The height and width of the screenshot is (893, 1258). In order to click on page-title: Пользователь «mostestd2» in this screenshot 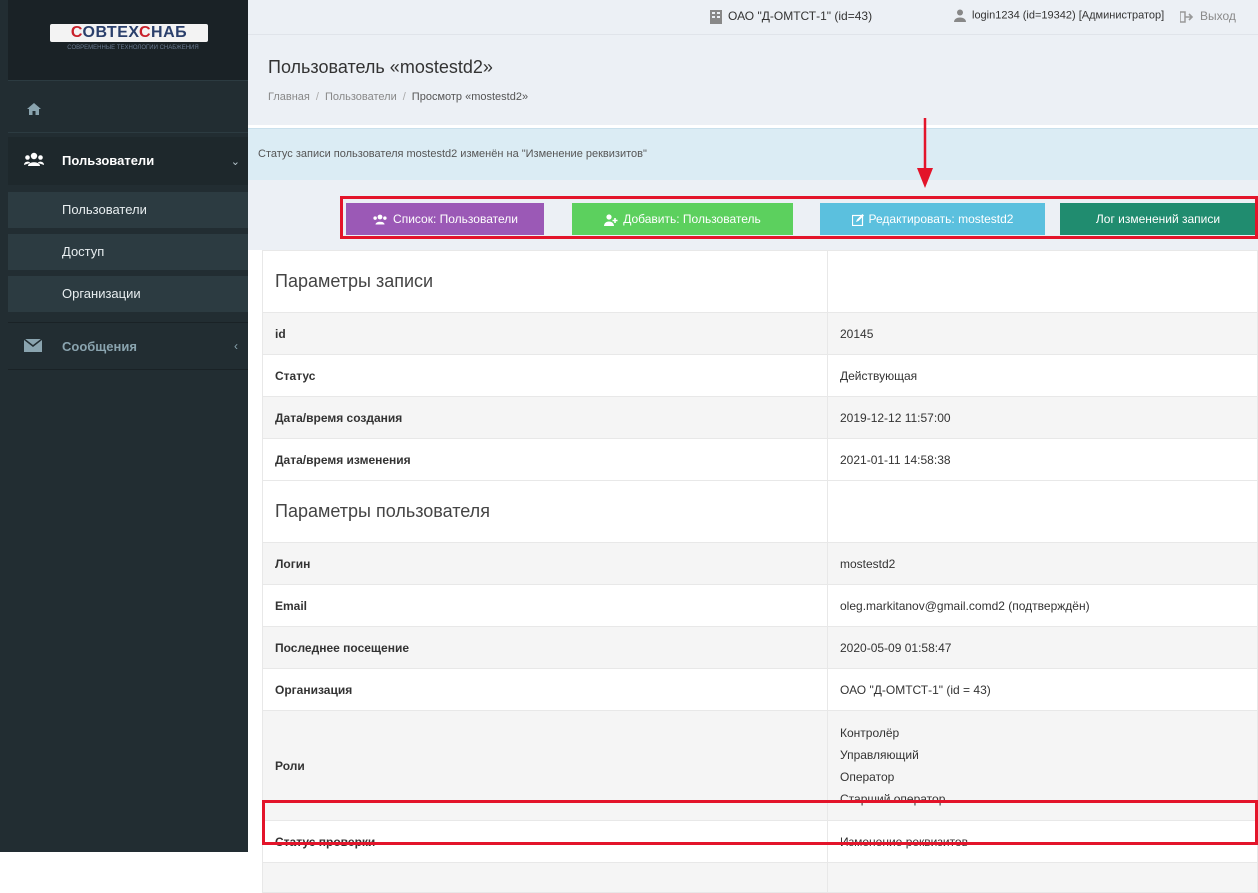, I will do `click(380, 67)`.